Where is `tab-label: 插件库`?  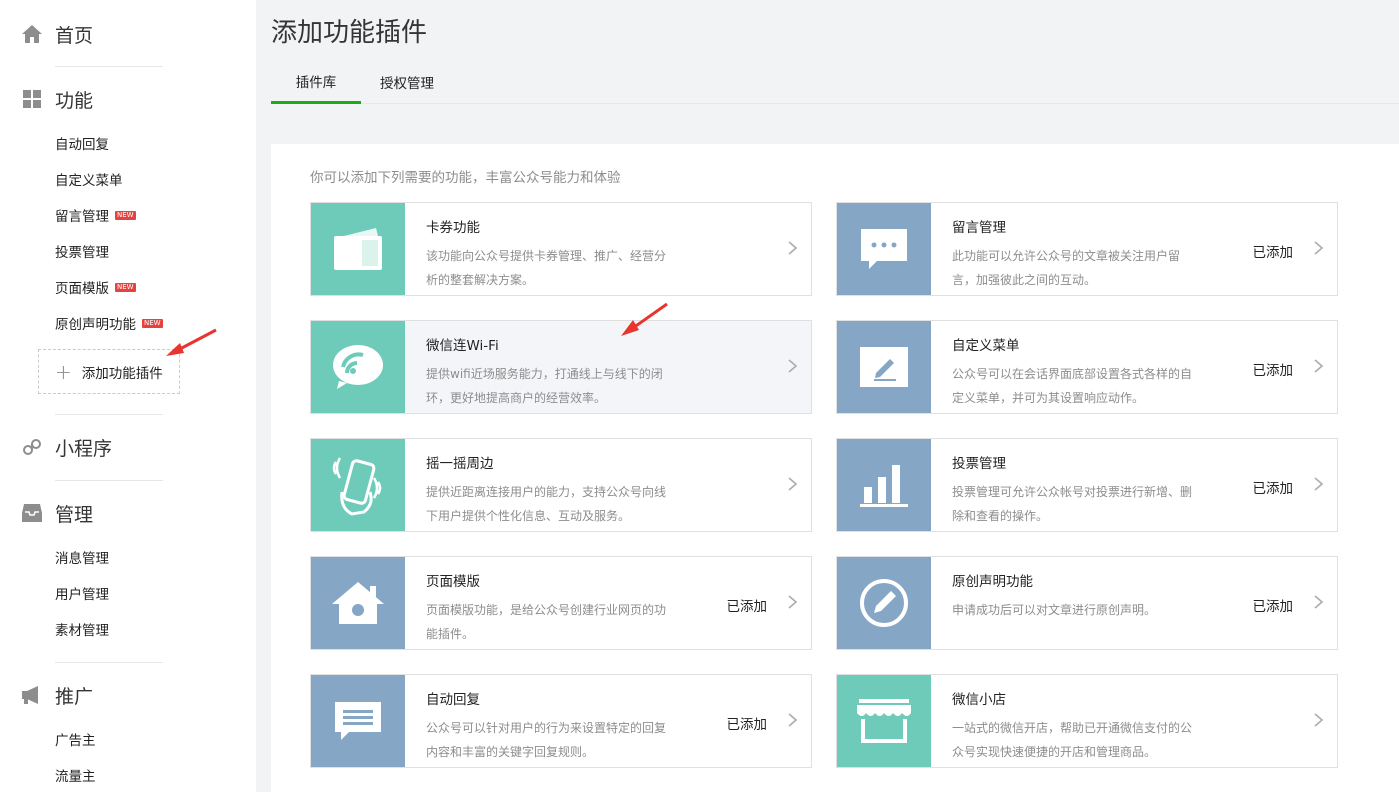
tab-label: 插件库 is located at coordinates (316, 82).